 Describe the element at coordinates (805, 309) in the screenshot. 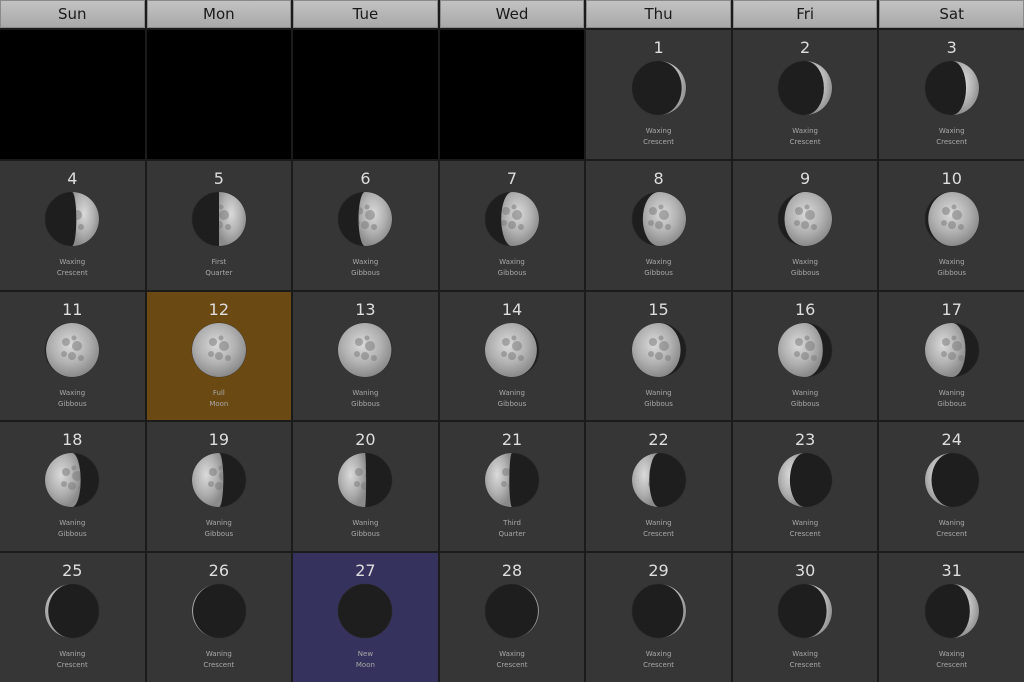

I see `day-number: 16` at that location.